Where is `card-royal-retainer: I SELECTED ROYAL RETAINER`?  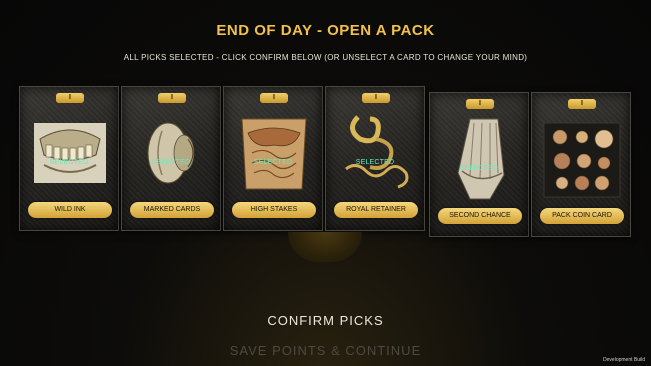 card-royal-retainer: I SELECTED ROYAL RETAINER is located at coordinates (375, 158).